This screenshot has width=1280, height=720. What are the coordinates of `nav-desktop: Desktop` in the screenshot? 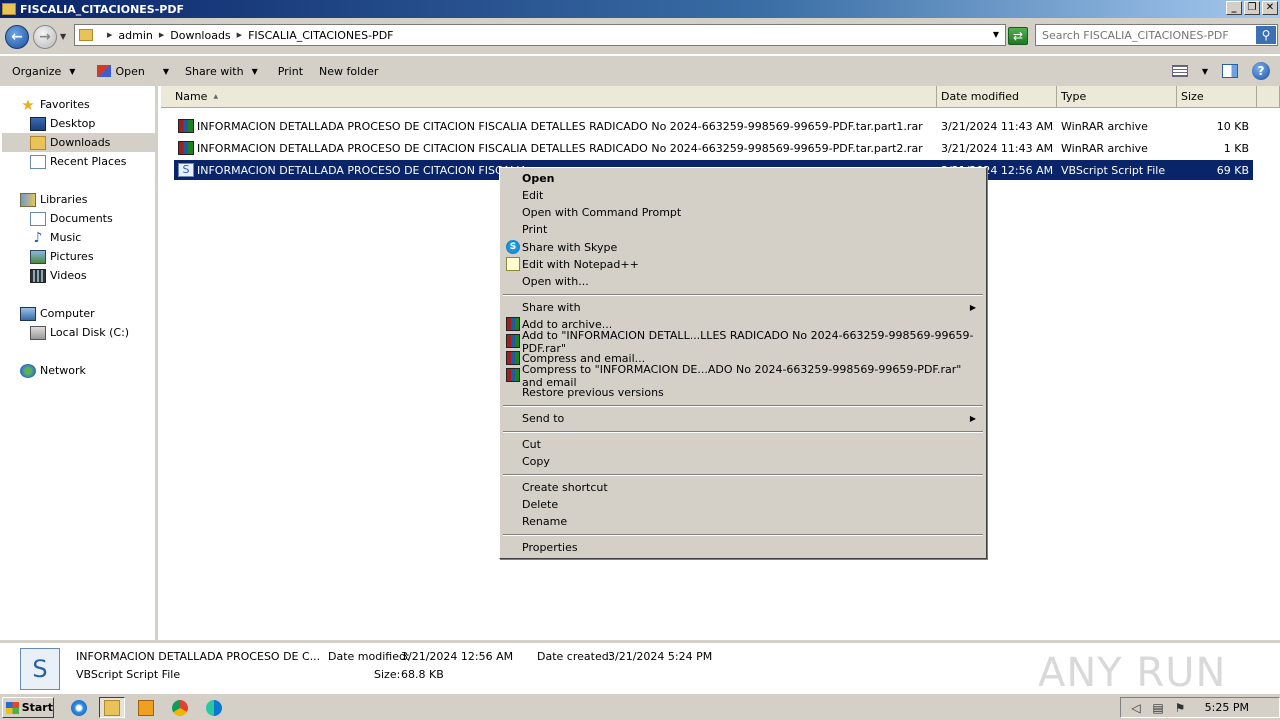 It's located at (62, 123).